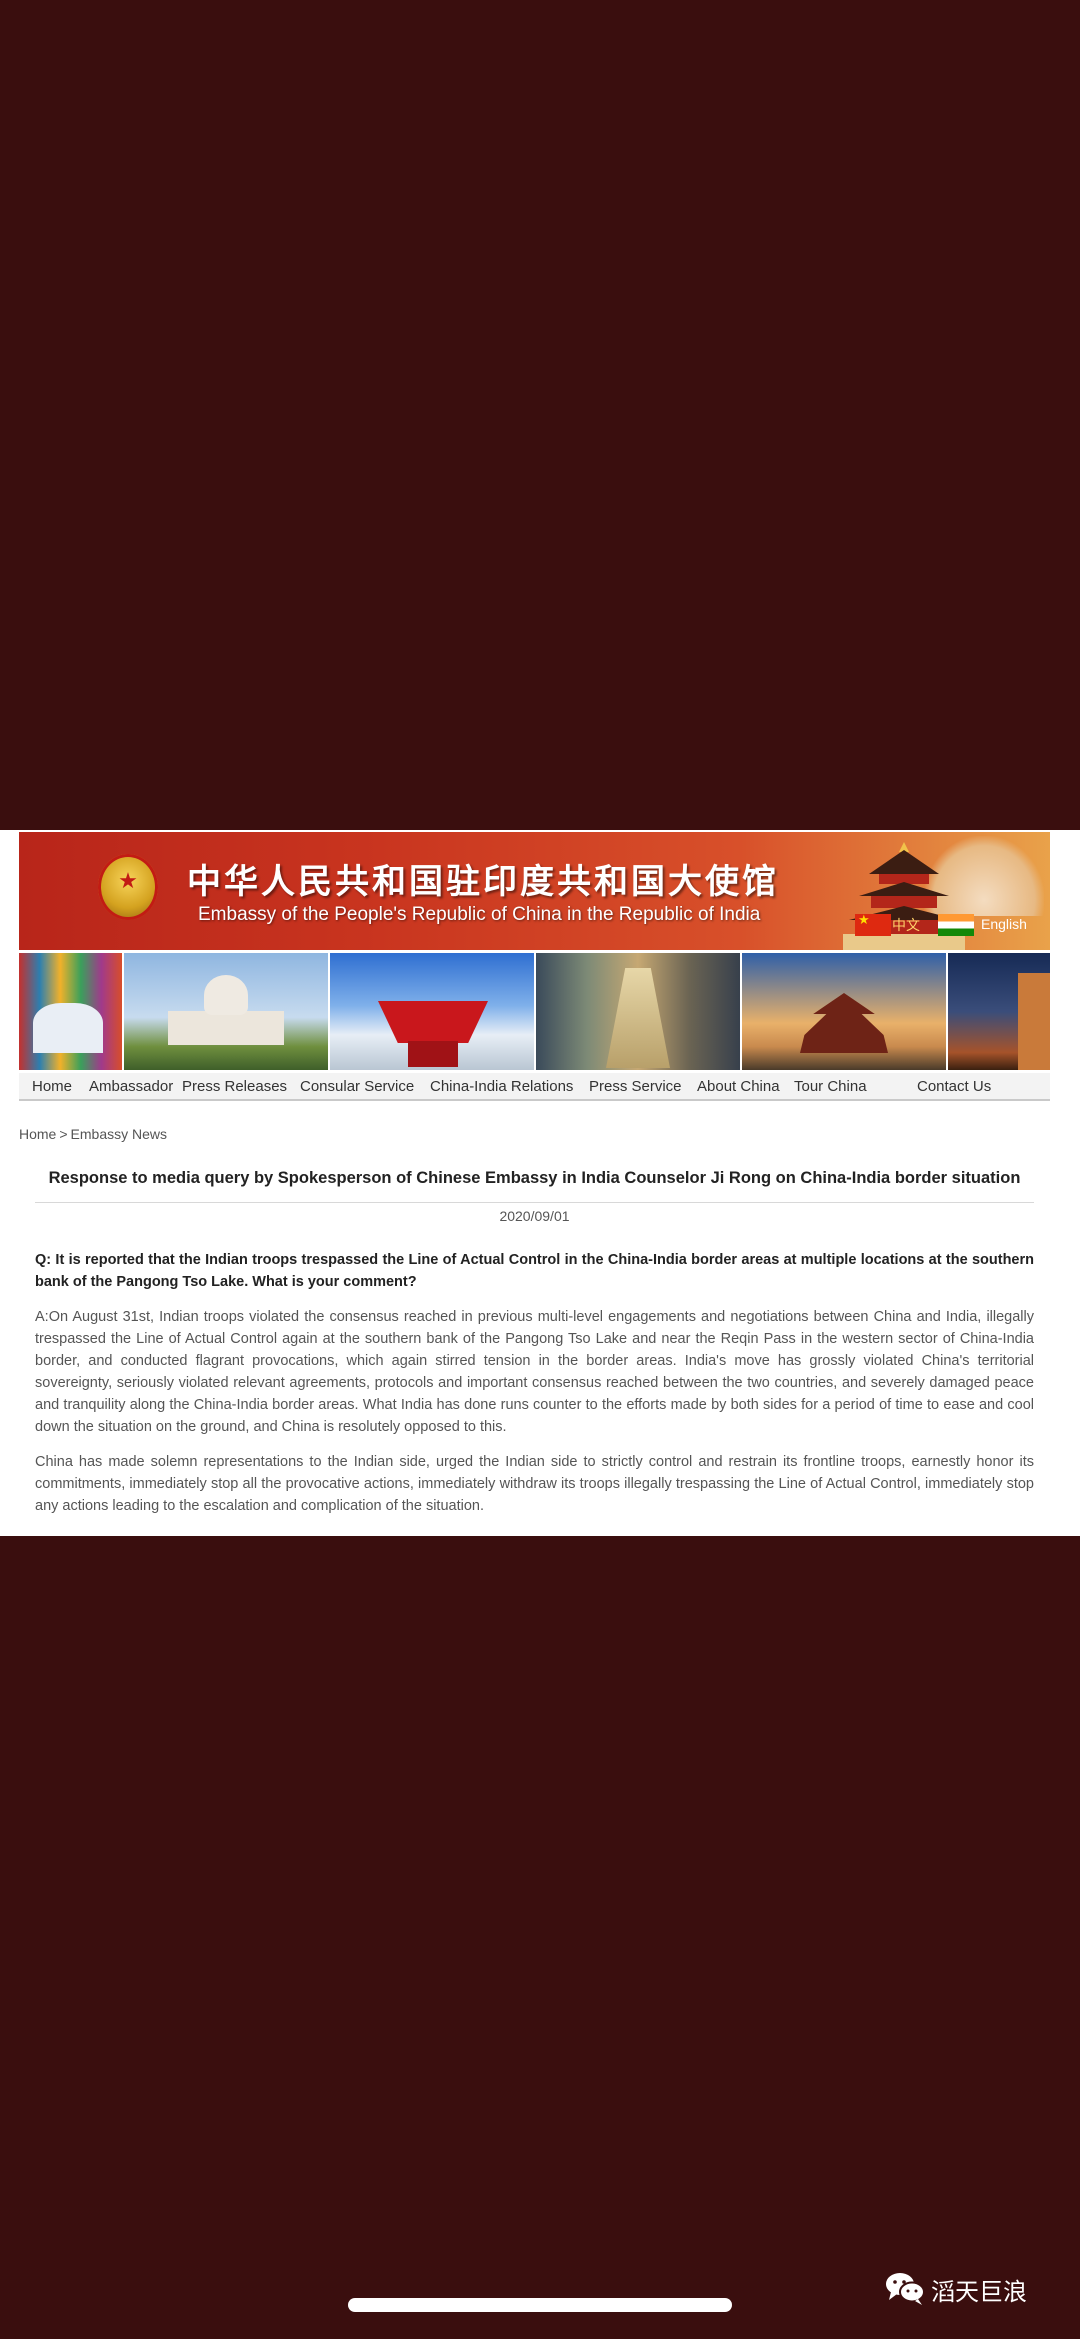 The image size is (1080, 2339). What do you see at coordinates (873, 924) in the screenshot?
I see `china-flag-icon` at bounding box center [873, 924].